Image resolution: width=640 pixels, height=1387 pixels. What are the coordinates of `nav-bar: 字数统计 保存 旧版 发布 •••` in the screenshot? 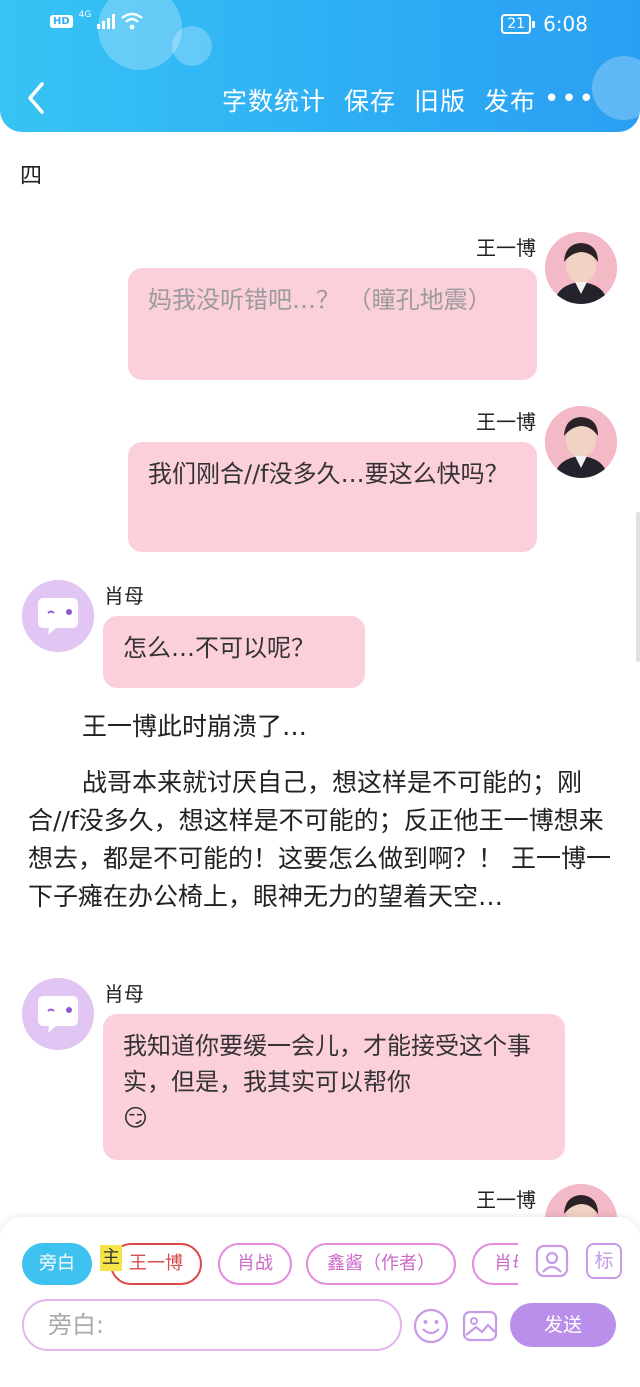 It's located at (320, 98).